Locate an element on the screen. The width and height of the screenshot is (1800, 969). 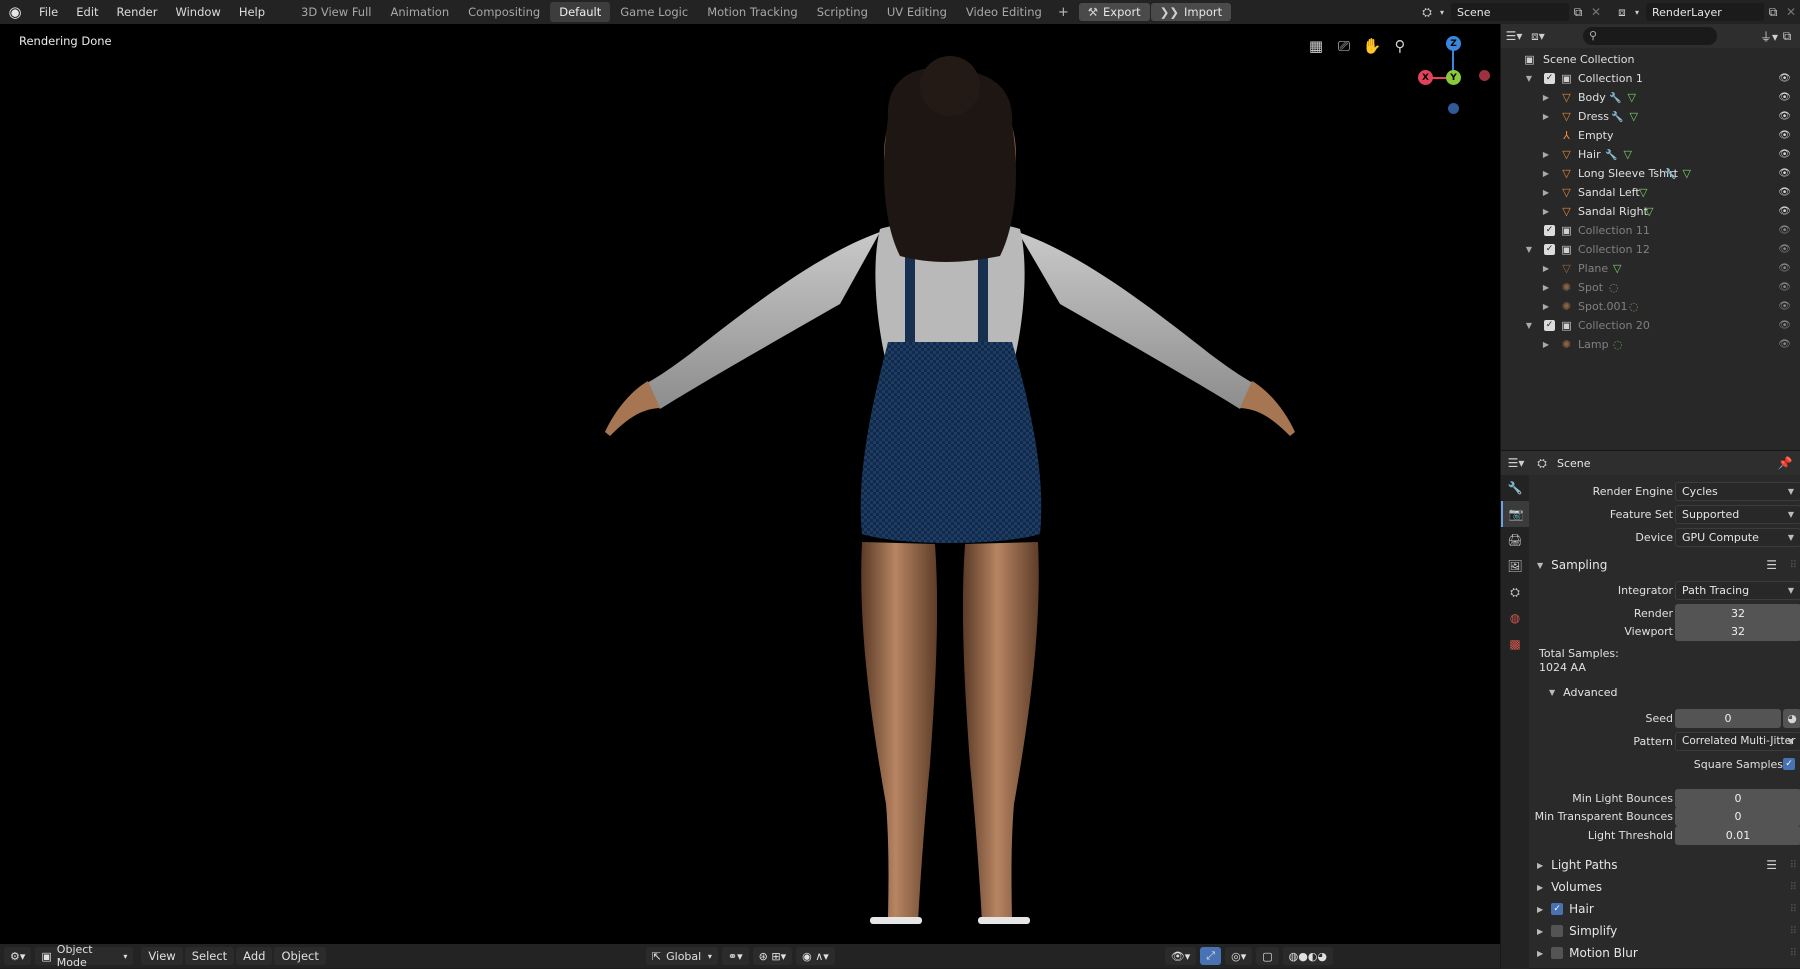
gizmo-neg-z-dot is located at coordinates (1453, 108).